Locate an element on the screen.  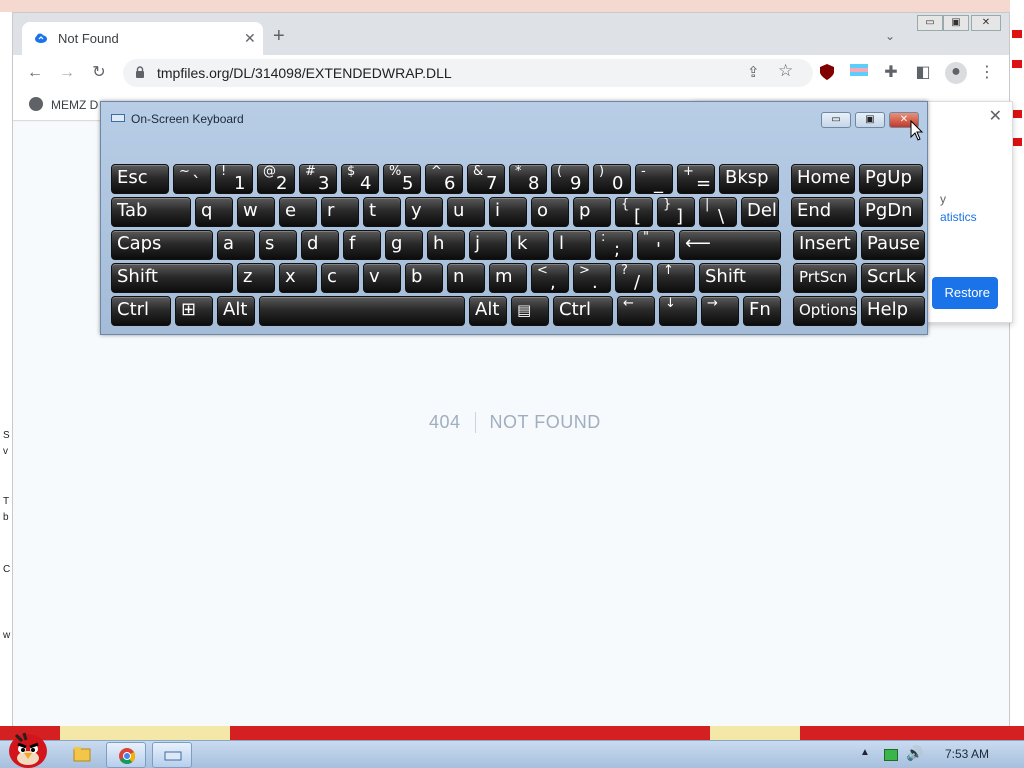
key-space is located at coordinates (362, 311).